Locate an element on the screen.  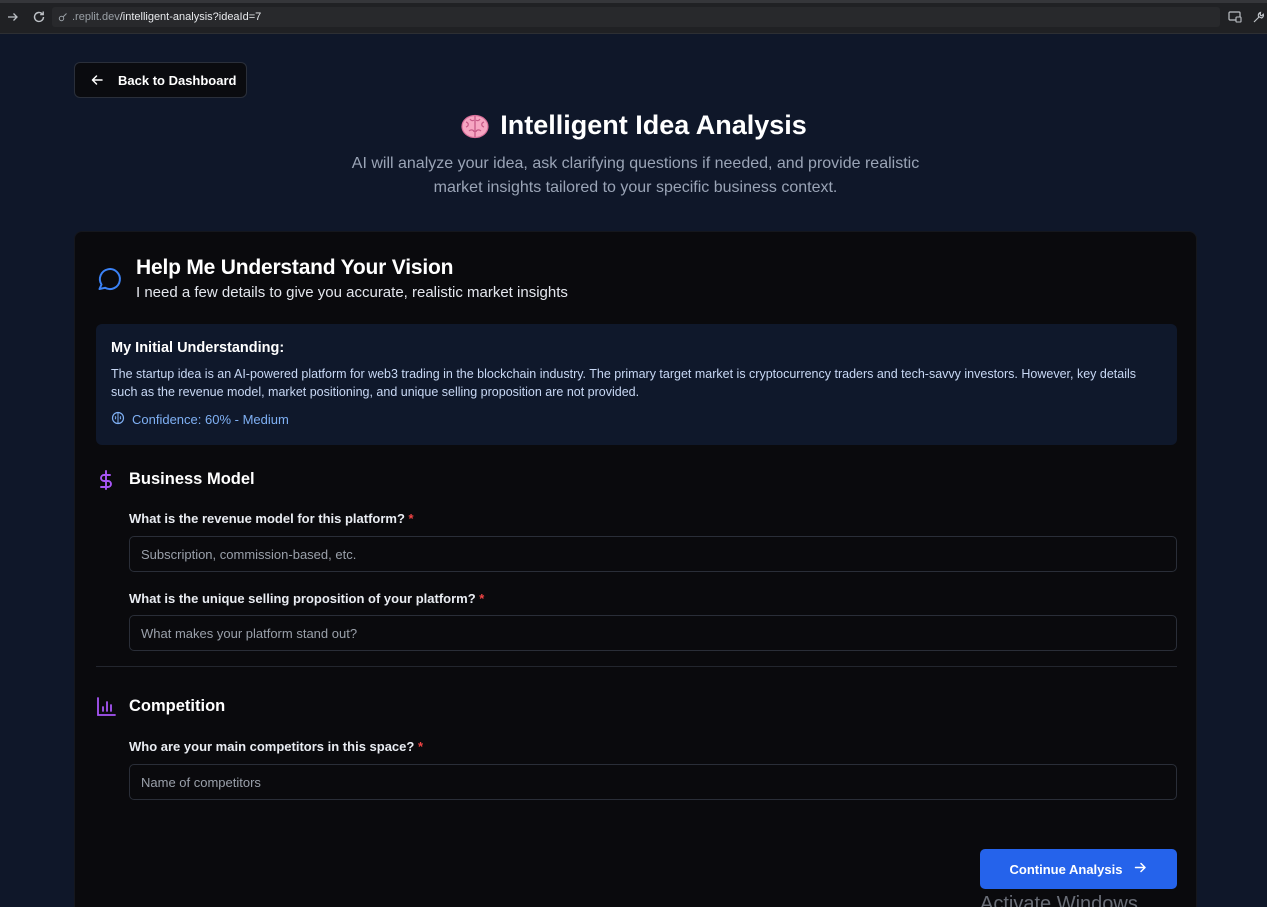
continue-button-label: Continue Analysis is located at coordinates (1066, 869).